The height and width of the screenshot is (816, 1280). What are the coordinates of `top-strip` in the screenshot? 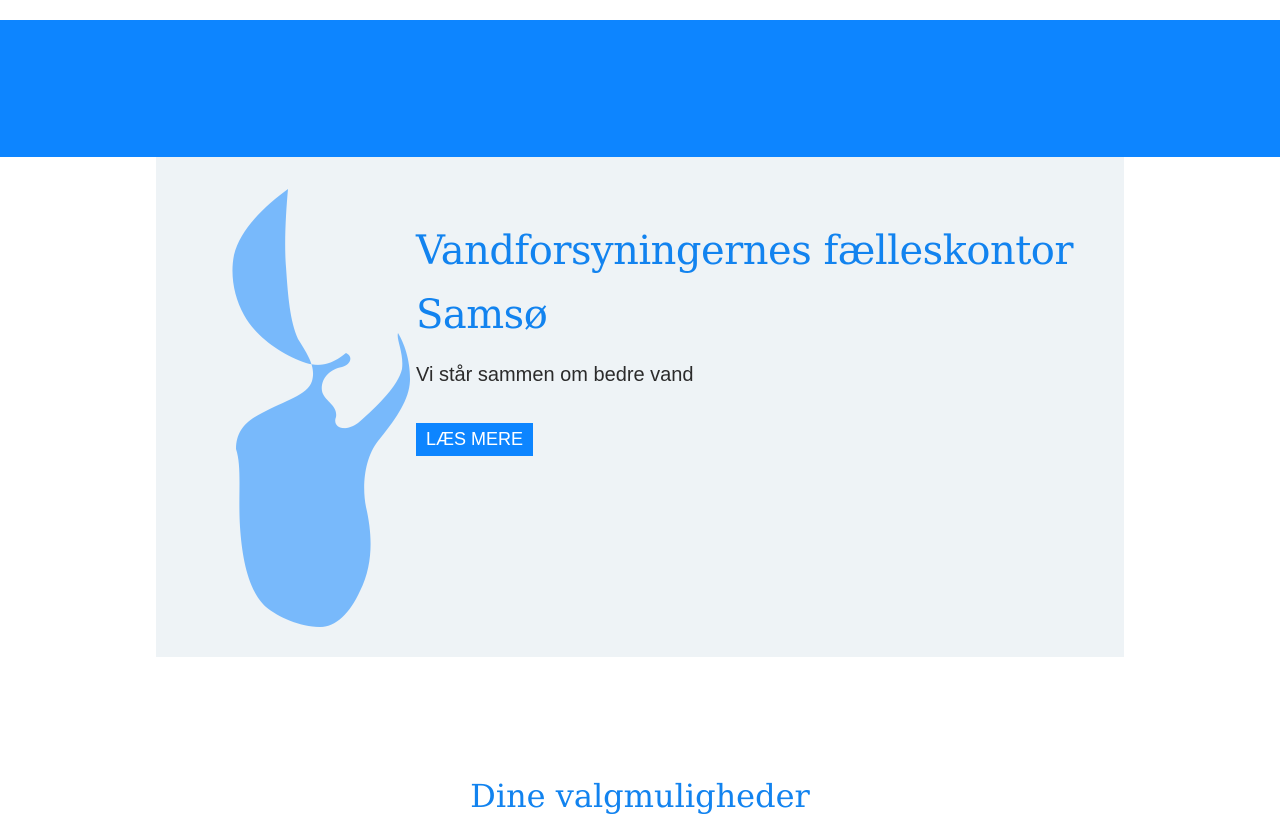 It's located at (640, 10).